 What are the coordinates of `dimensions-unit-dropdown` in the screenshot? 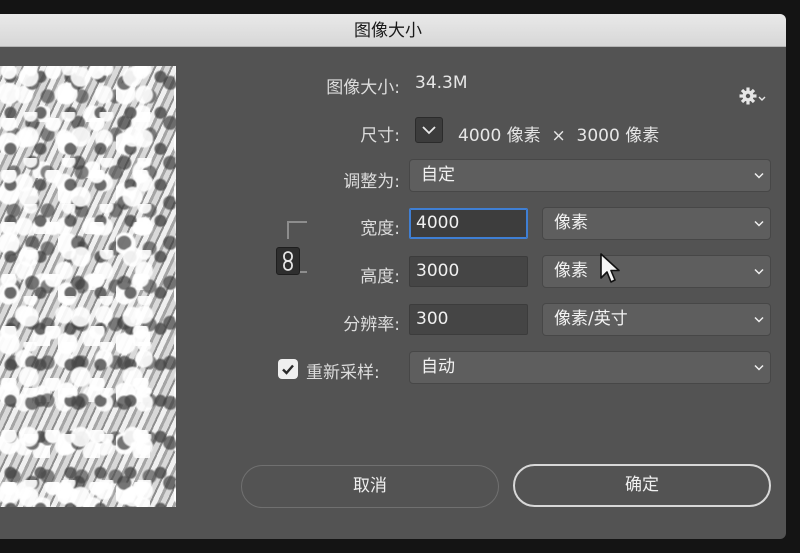 It's located at (429, 130).